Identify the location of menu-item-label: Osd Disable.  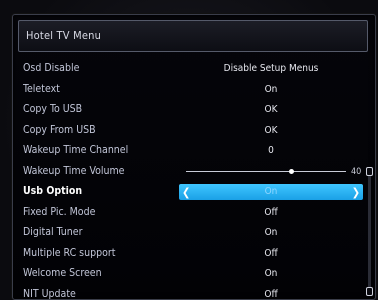
(51, 68).